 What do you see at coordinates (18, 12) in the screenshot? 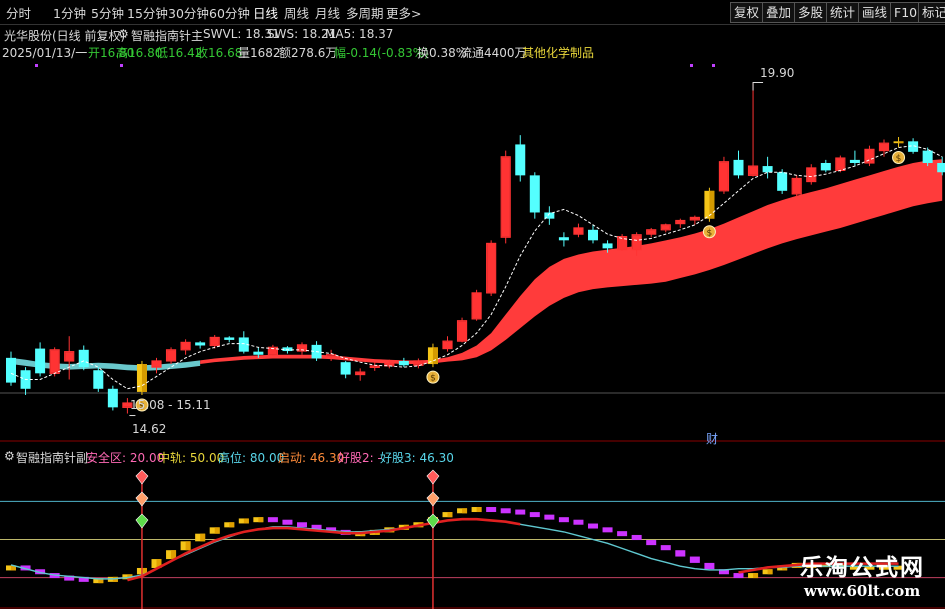
I see `tab-intraday: 分时` at bounding box center [18, 12].